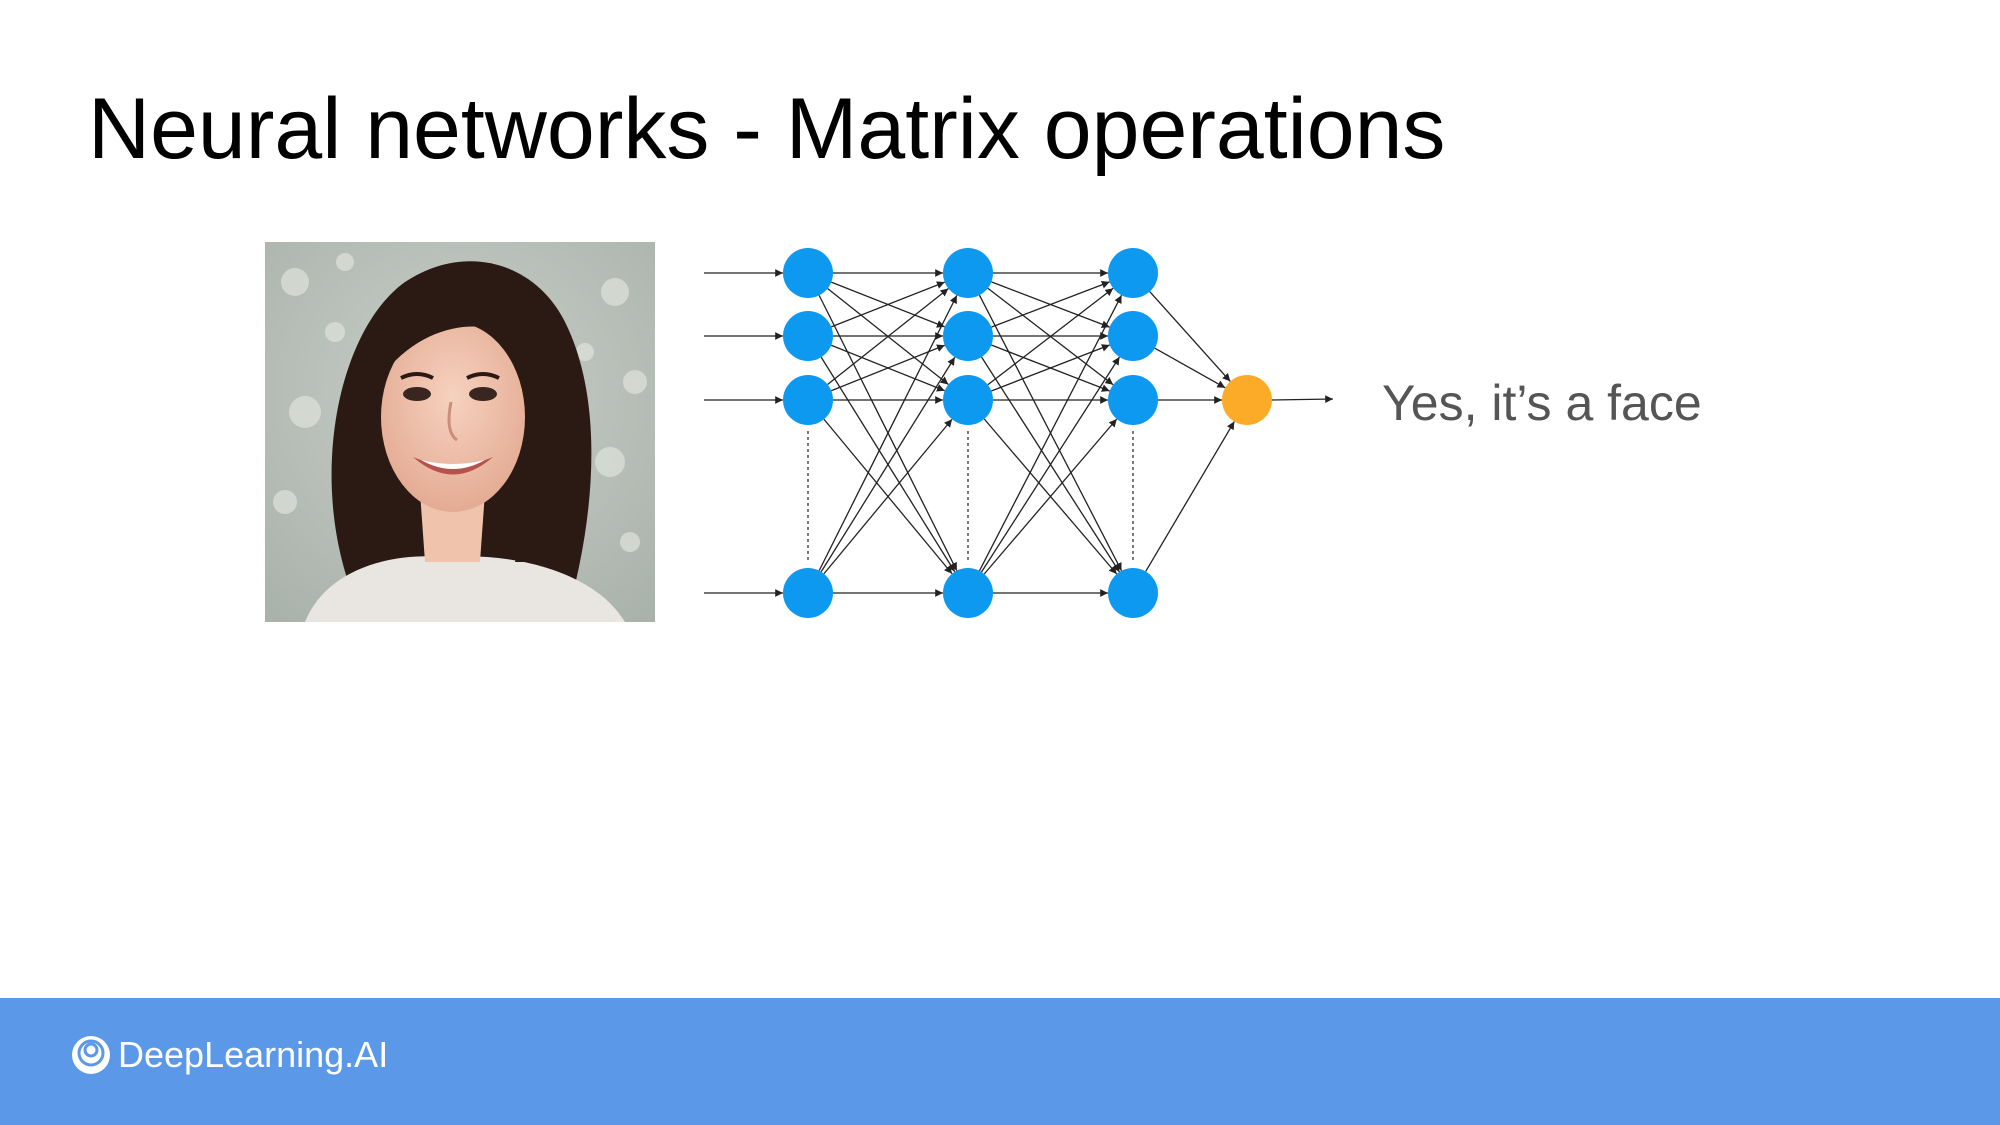 This screenshot has width=2000, height=1125. What do you see at coordinates (1302, 399) in the screenshot?
I see `output-arrow` at bounding box center [1302, 399].